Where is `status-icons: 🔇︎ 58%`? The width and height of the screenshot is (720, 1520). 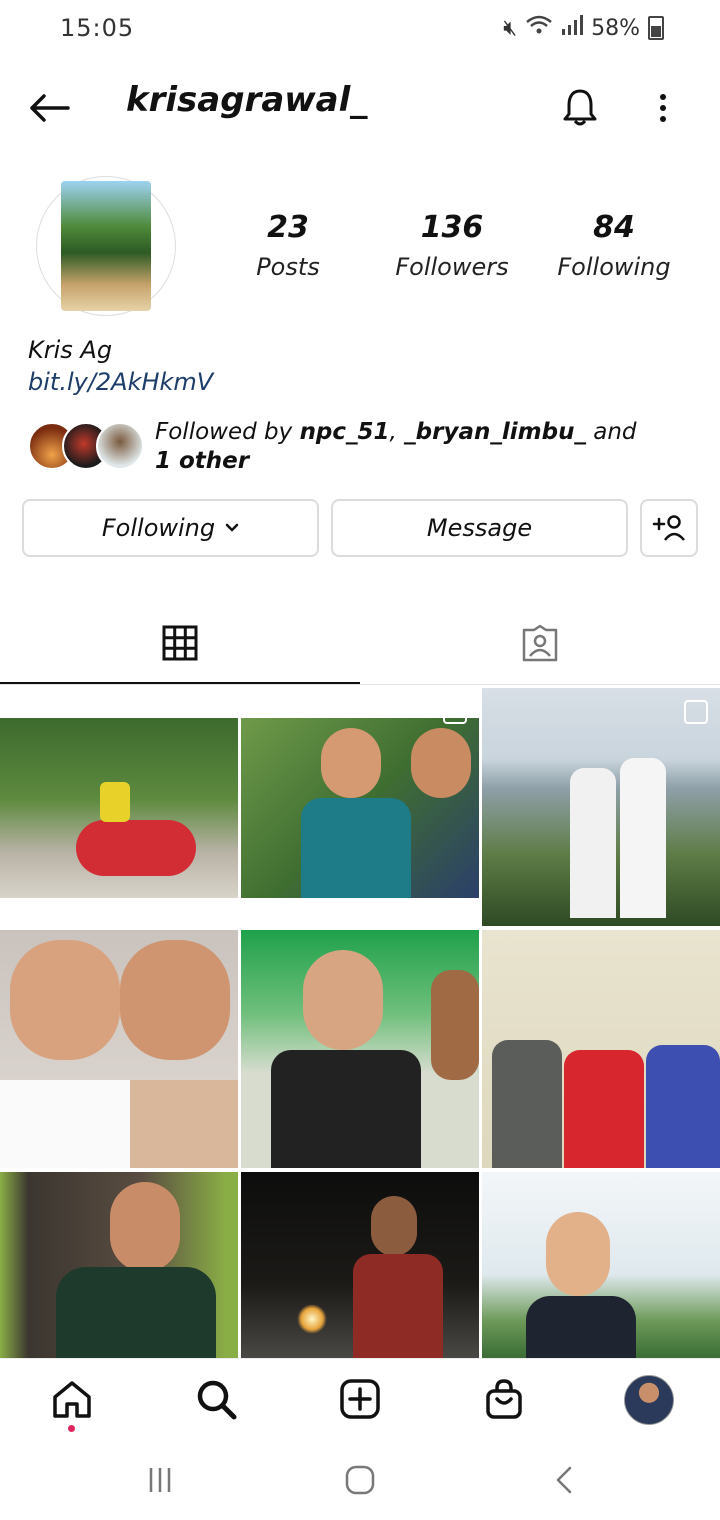
status-icons: 🔇︎ 58% is located at coordinates (583, 28).